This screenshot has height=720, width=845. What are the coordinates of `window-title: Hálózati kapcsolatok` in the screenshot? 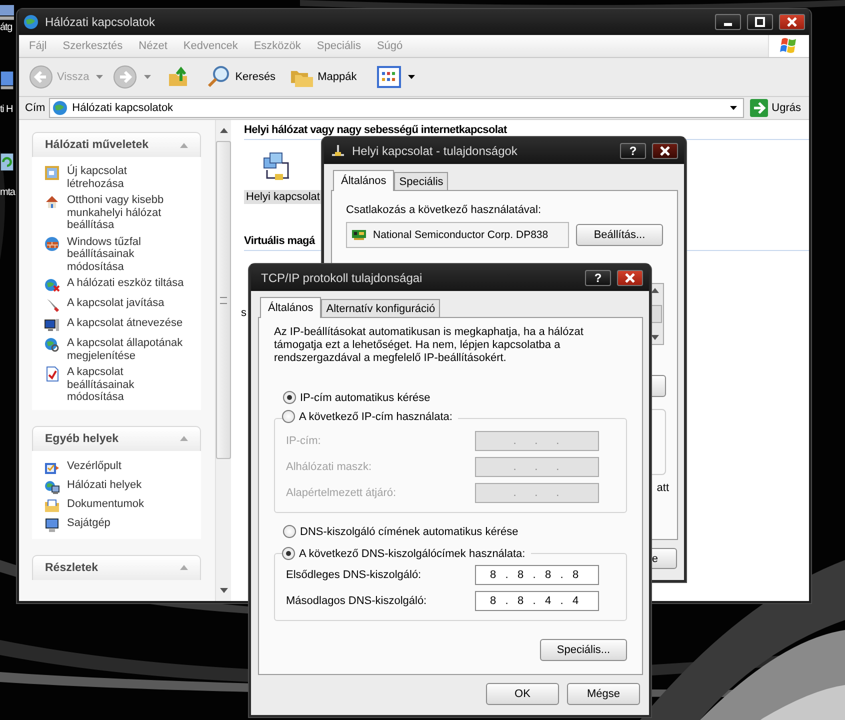 It's located at (100, 22).